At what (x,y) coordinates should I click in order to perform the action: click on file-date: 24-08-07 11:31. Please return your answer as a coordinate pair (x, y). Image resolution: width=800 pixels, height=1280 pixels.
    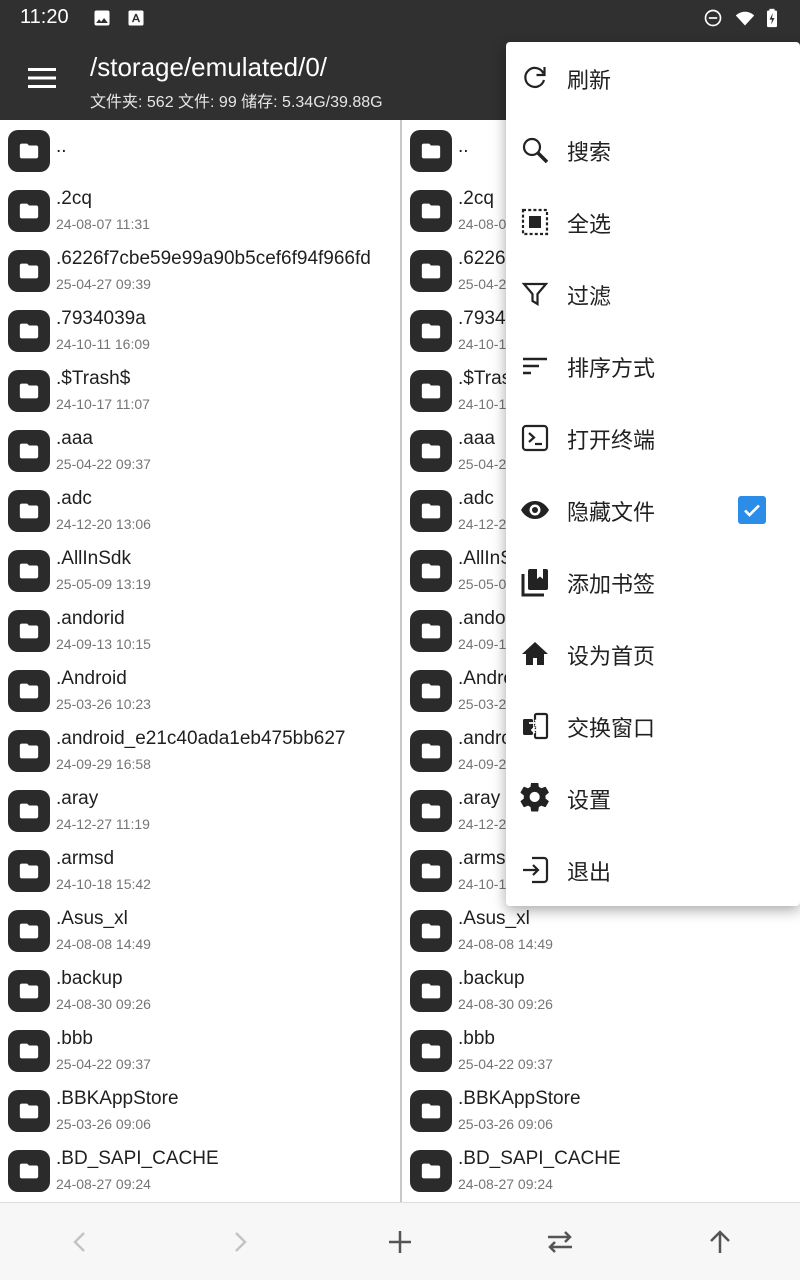
    Looking at the image, I should click on (103, 224).